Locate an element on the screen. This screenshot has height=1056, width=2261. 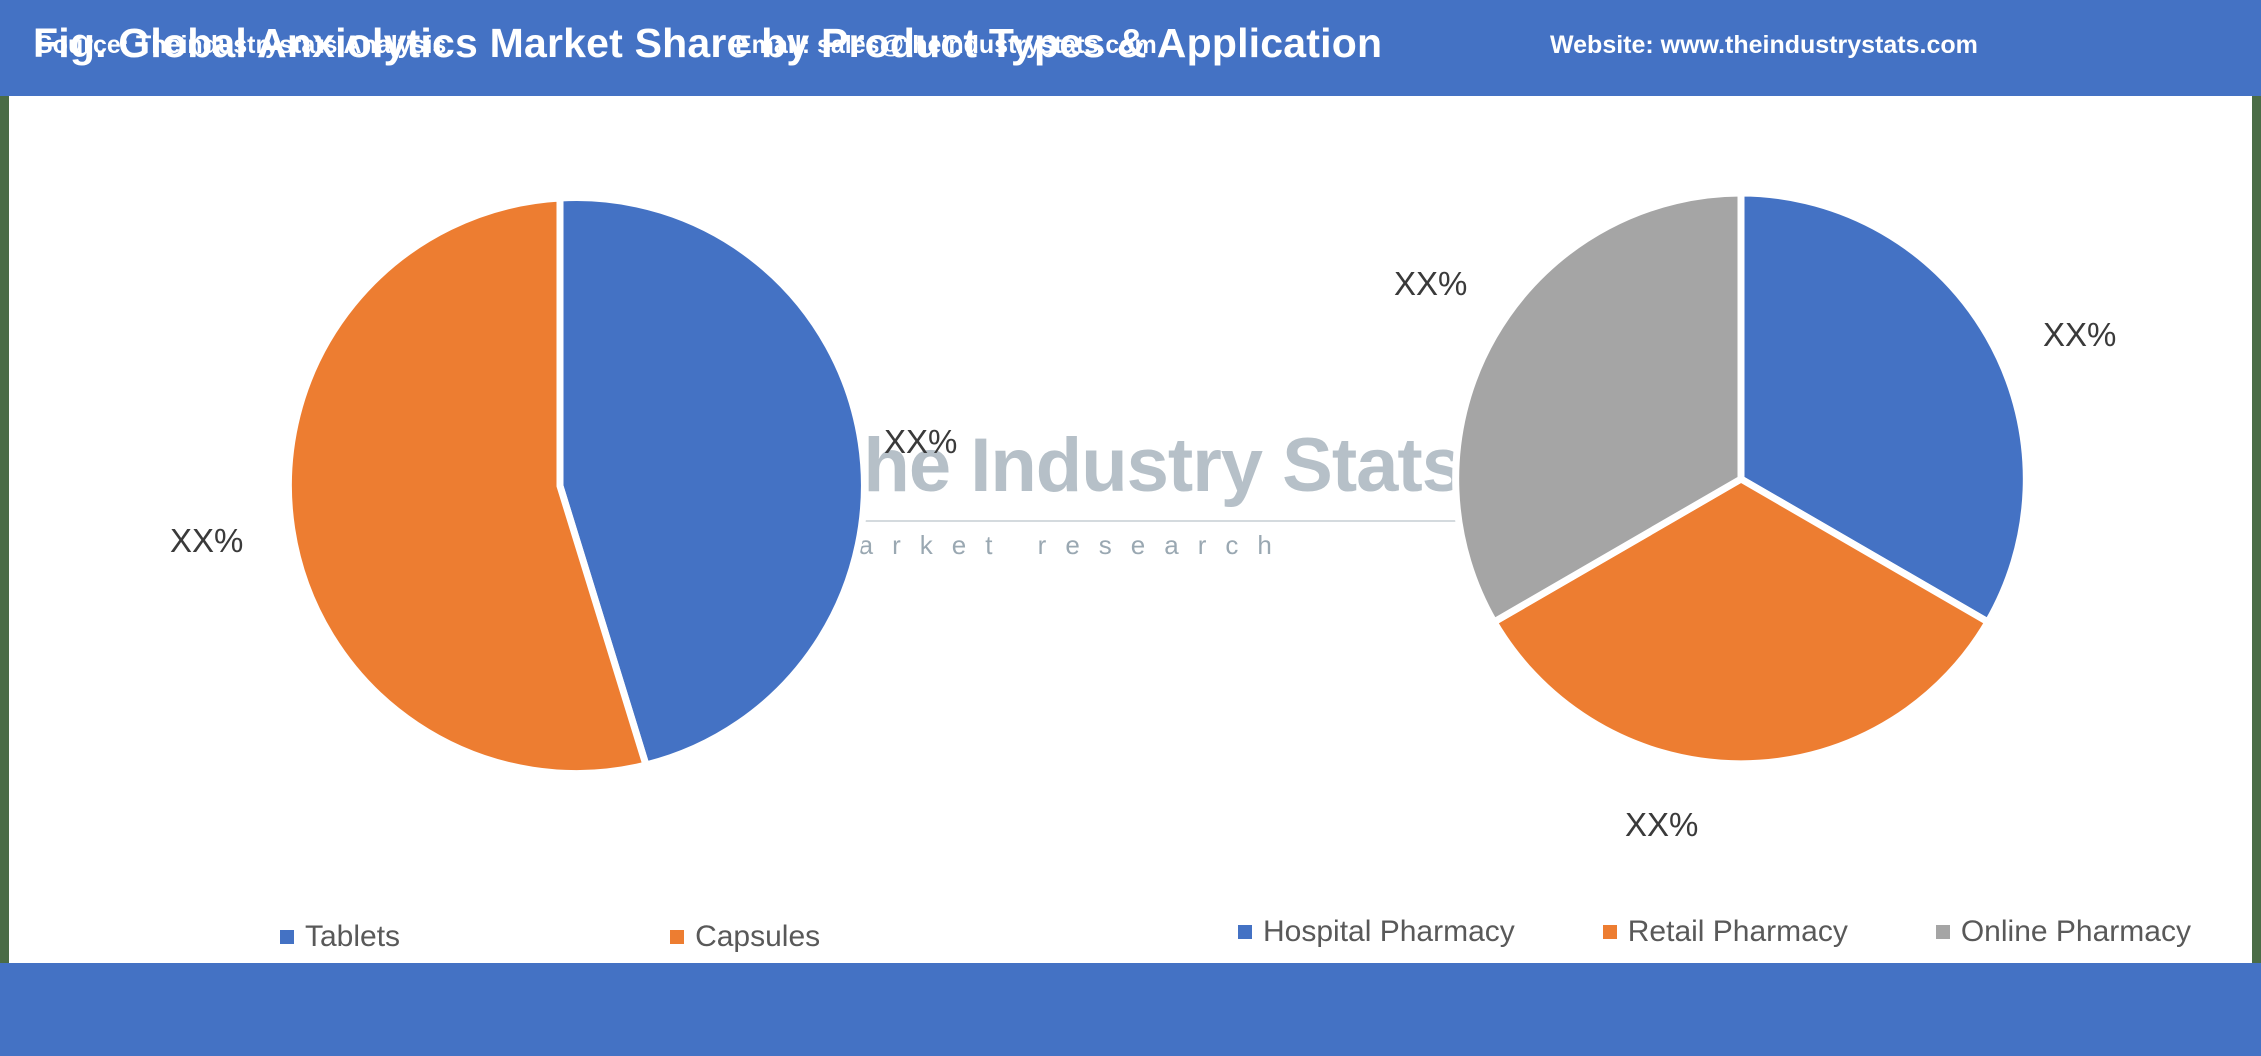
legend-item-capsules: Capsules is located at coordinates (745, 937).